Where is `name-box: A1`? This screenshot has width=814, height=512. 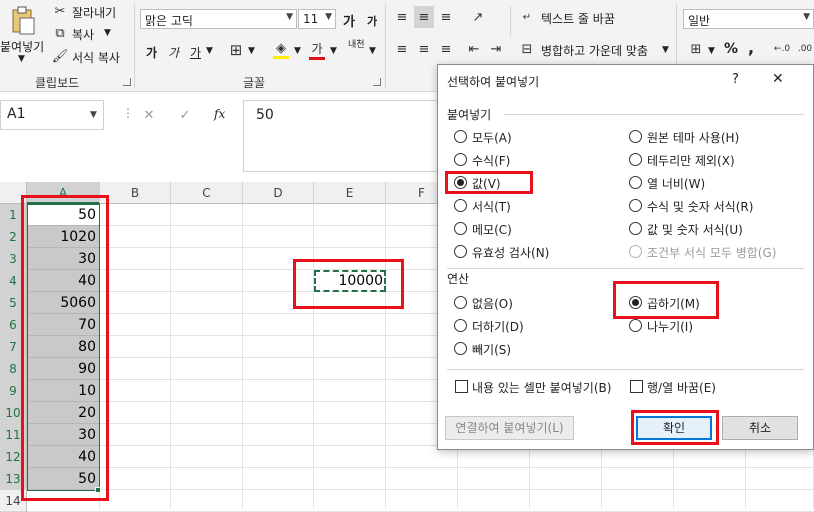 name-box: A1 is located at coordinates (52, 115).